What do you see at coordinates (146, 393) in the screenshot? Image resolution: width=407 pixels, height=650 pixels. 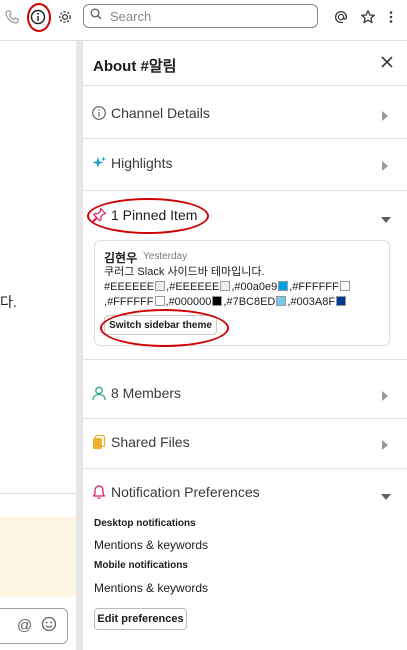 I see `section-label: 8 Members` at bounding box center [146, 393].